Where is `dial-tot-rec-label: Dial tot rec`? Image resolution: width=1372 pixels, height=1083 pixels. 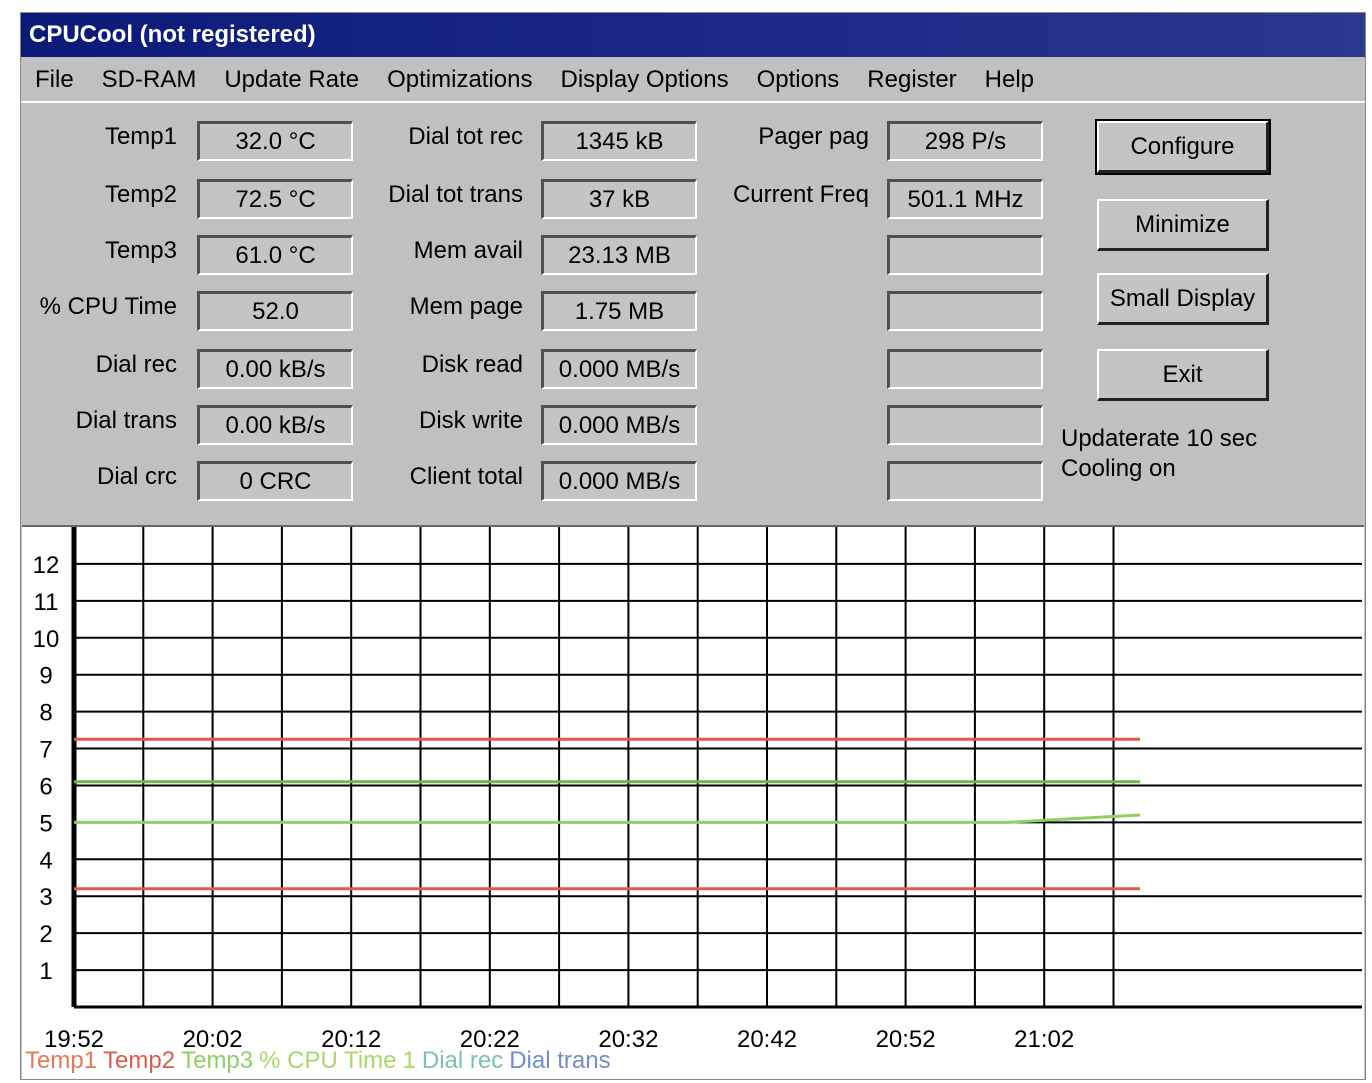 dial-tot-rec-label: Dial tot rec is located at coordinates (465, 136).